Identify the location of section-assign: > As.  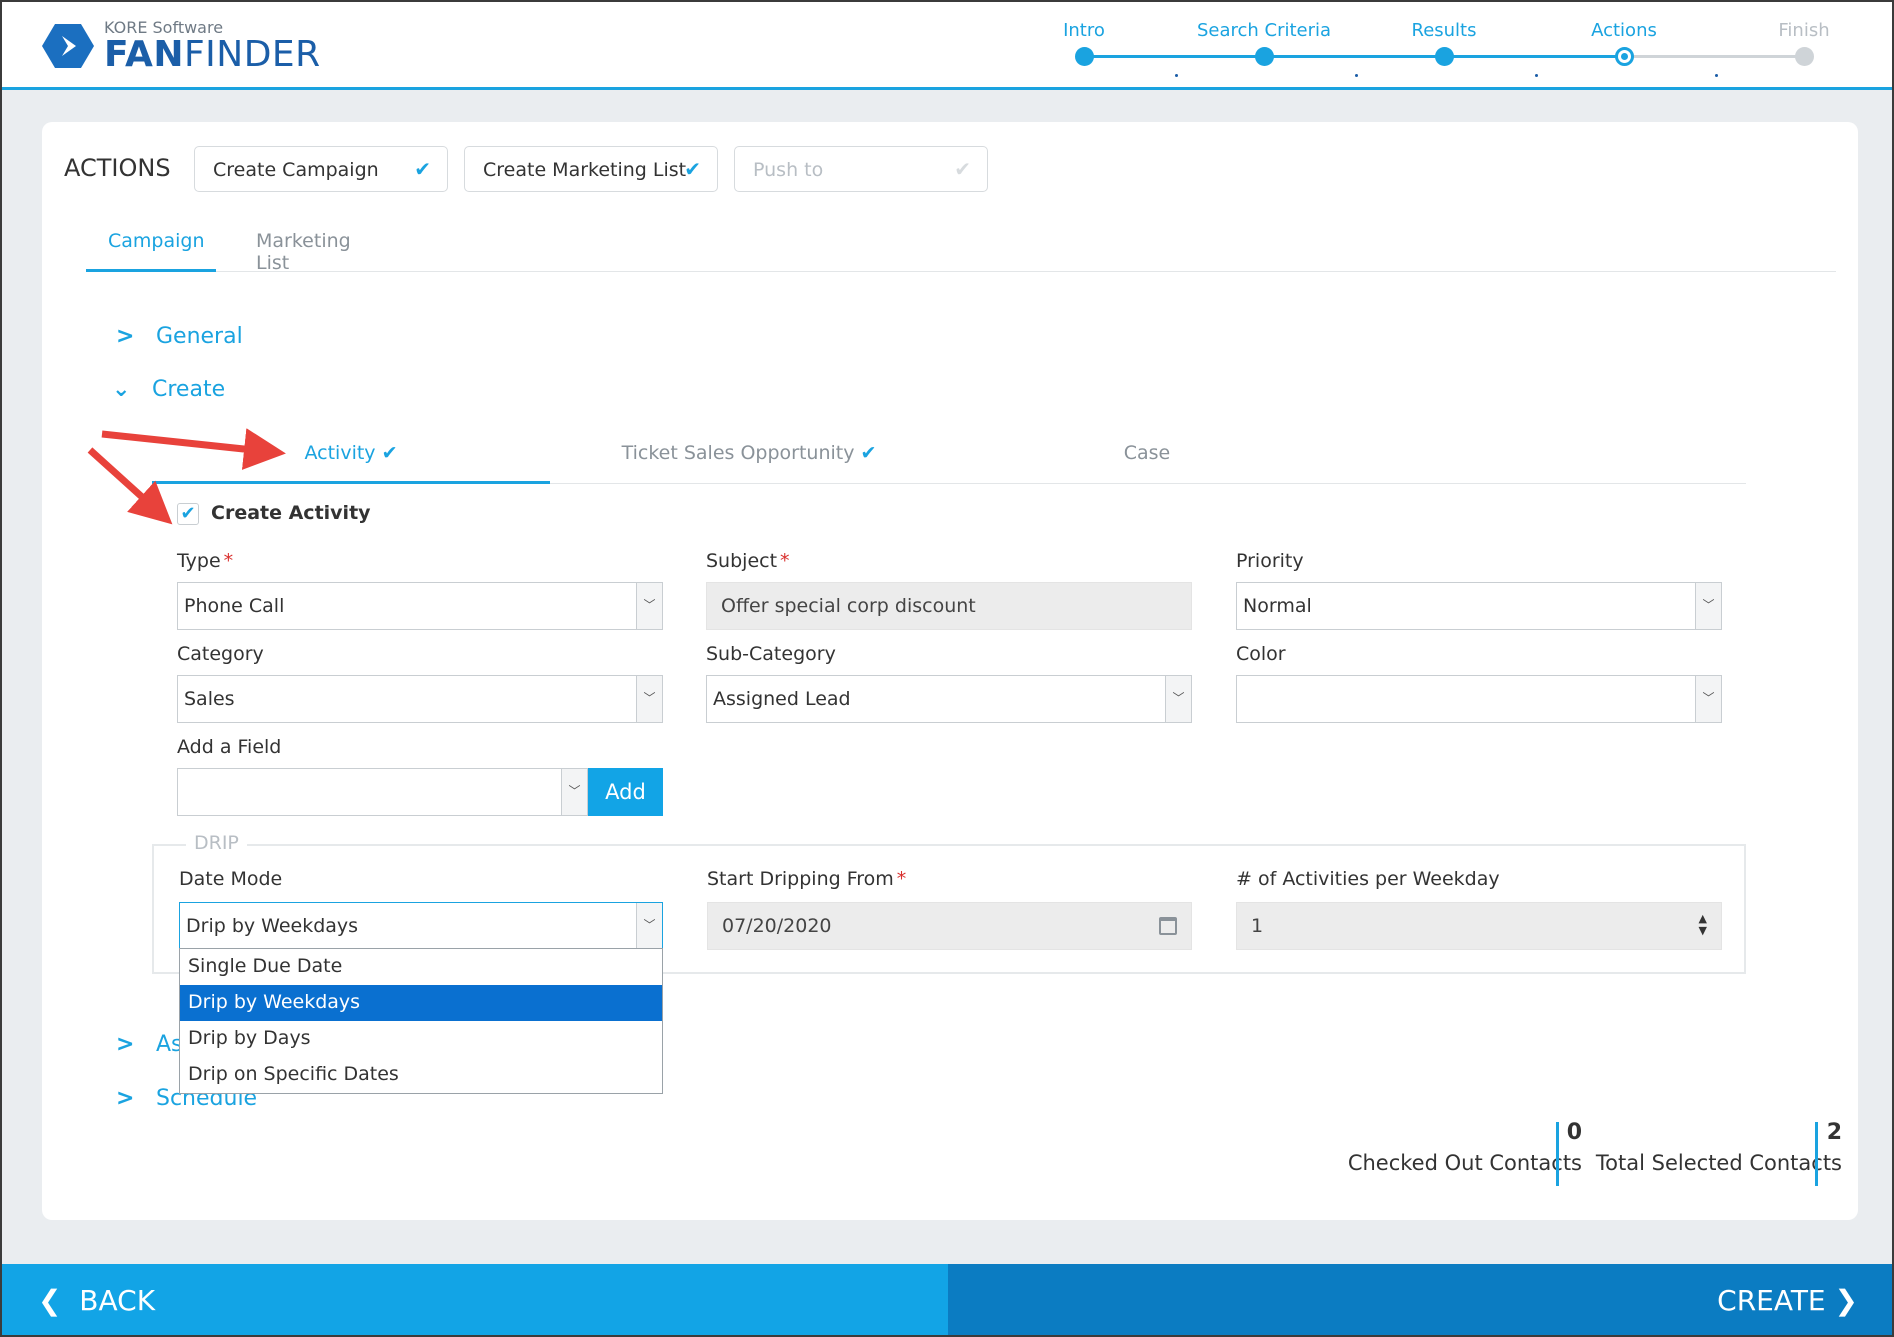
(149, 1044).